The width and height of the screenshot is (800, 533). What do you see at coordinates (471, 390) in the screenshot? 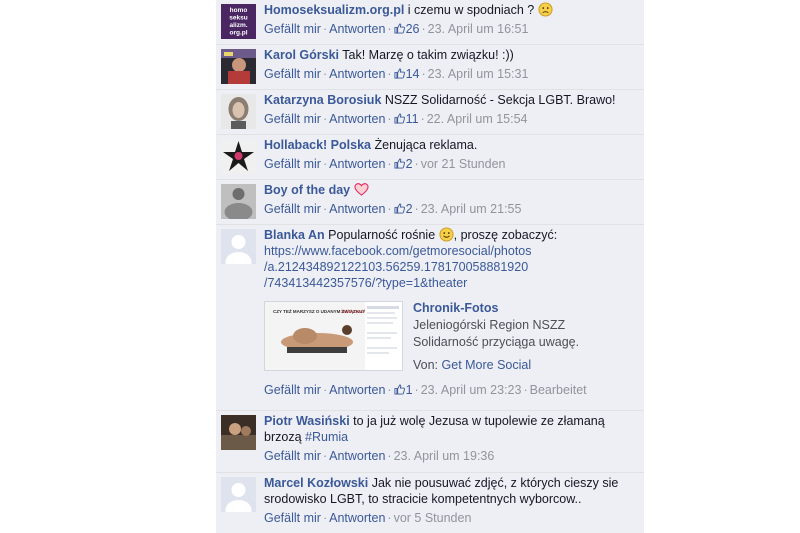
I see `comment-timestamp: 23. April um 23:23` at bounding box center [471, 390].